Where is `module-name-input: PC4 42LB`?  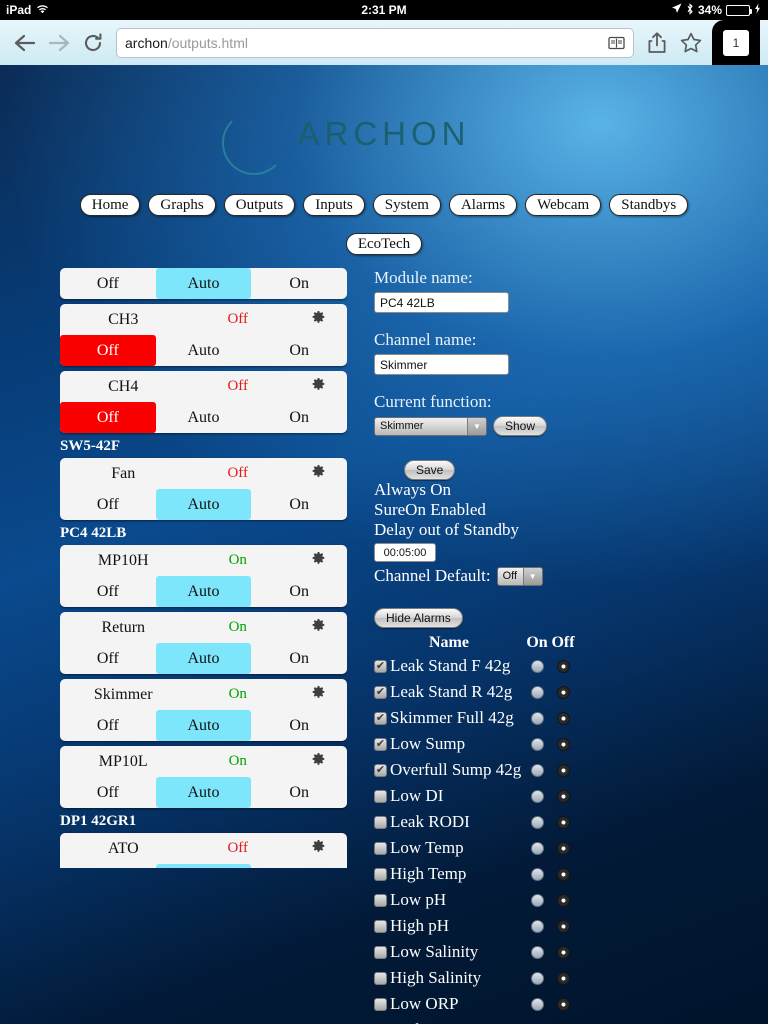
module-name-input: PC4 42LB is located at coordinates (441, 302).